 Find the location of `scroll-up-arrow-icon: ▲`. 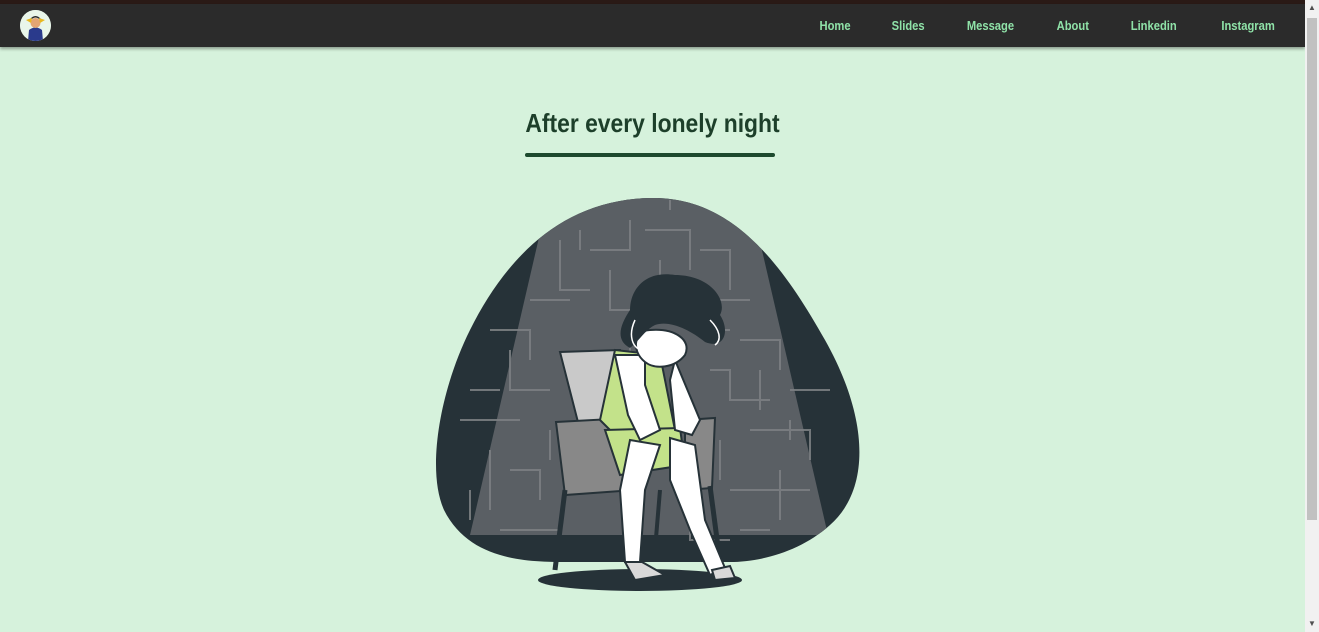

scroll-up-arrow-icon: ▲ is located at coordinates (1312, 8).